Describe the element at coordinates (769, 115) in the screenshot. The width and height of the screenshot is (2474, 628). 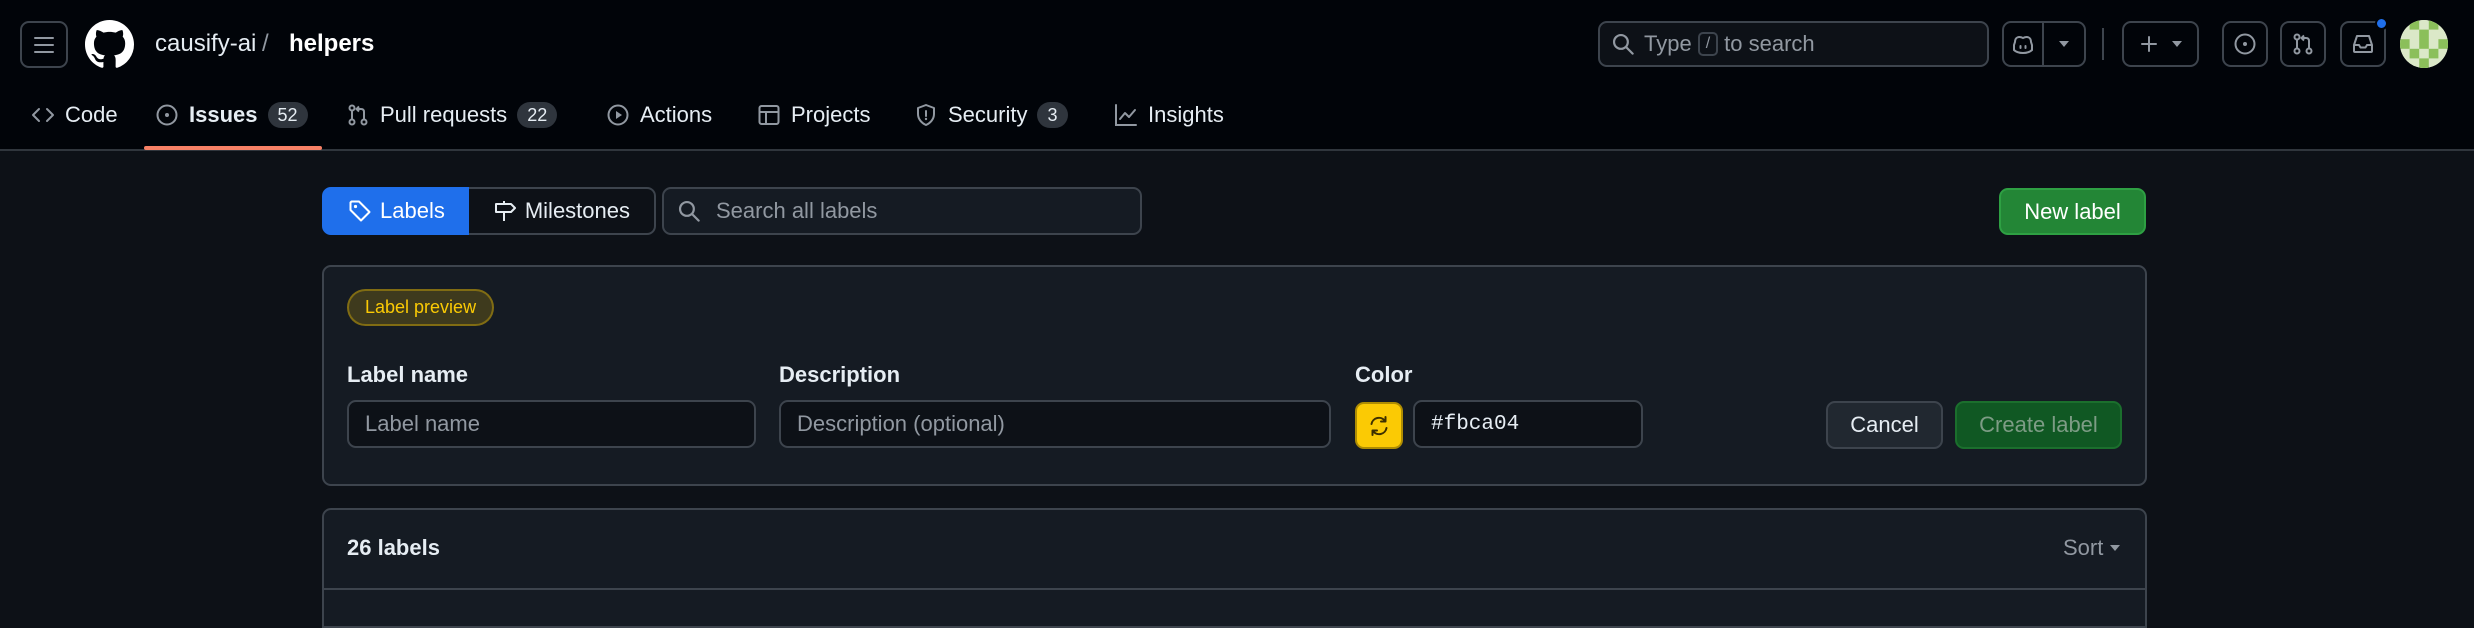
I see `table-icon` at that location.